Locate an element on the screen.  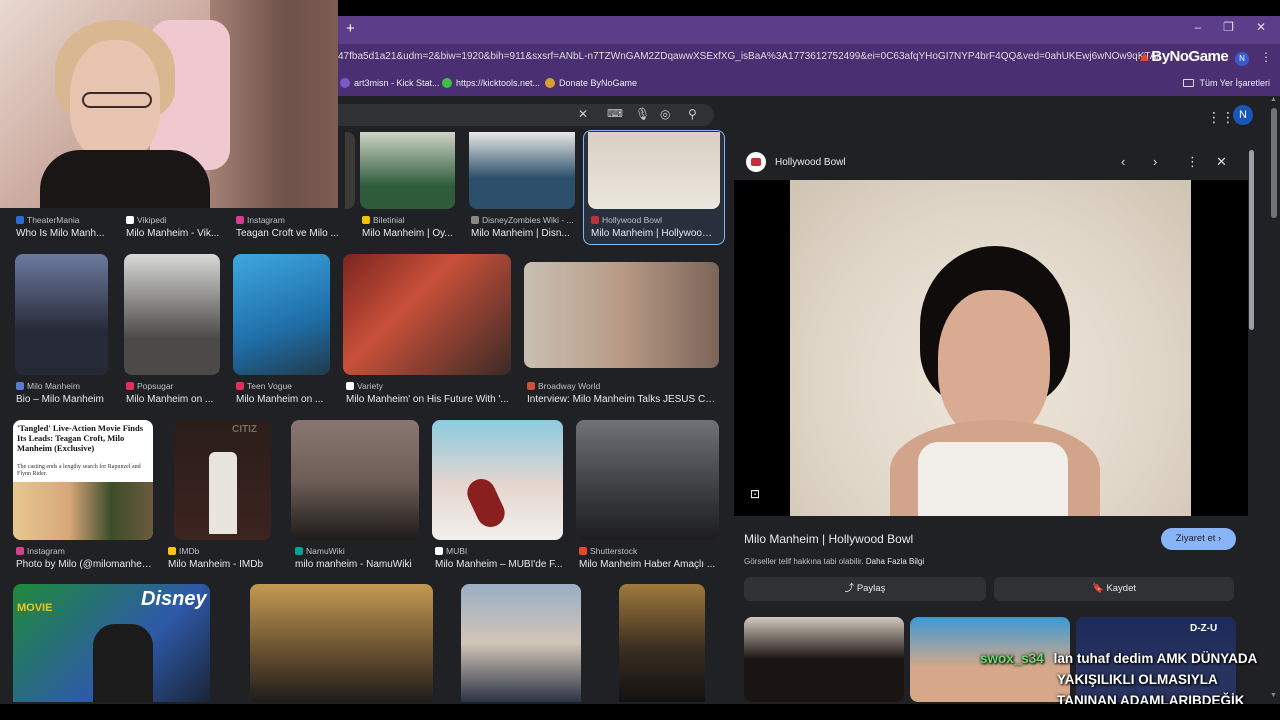
webcam-glasses is located at coordinates (117, 100).